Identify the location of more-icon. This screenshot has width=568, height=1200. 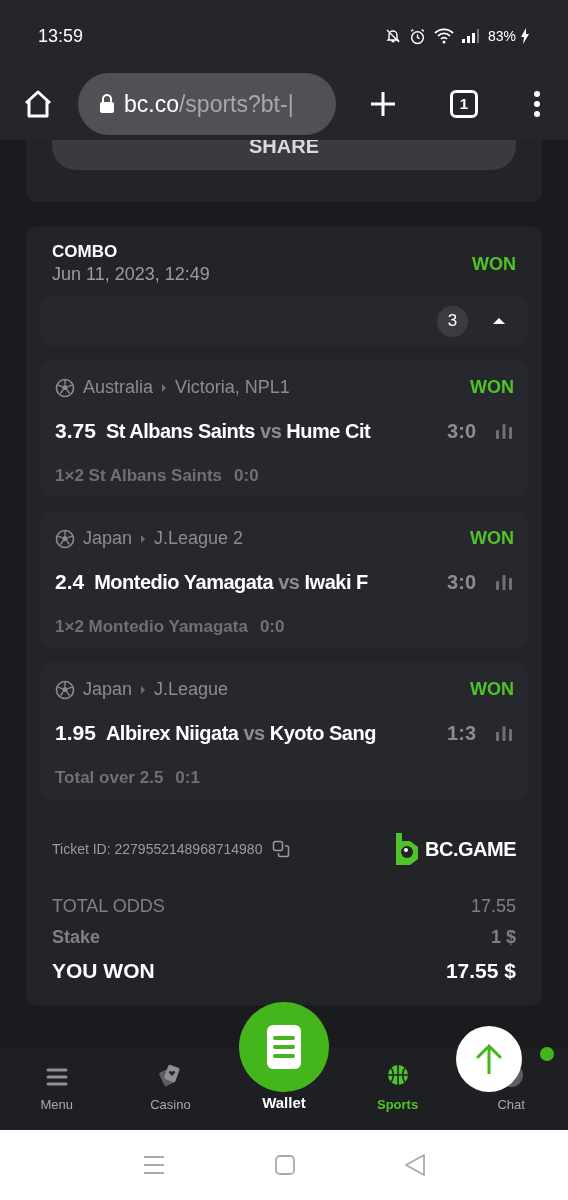
(537, 104).